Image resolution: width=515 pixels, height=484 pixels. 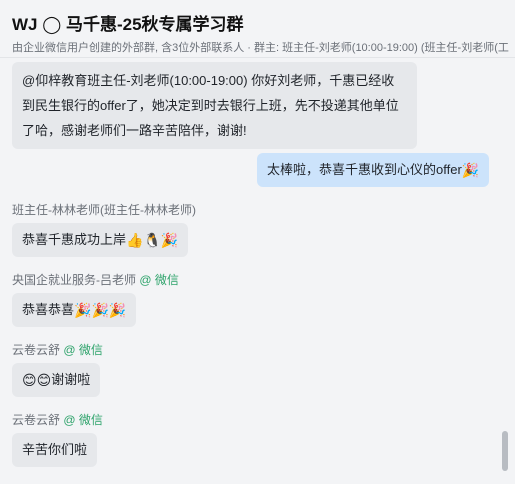 I want to click on chat-title: WJ ◯ 马千惠-25秋专属学习群, so click(x=257, y=25).